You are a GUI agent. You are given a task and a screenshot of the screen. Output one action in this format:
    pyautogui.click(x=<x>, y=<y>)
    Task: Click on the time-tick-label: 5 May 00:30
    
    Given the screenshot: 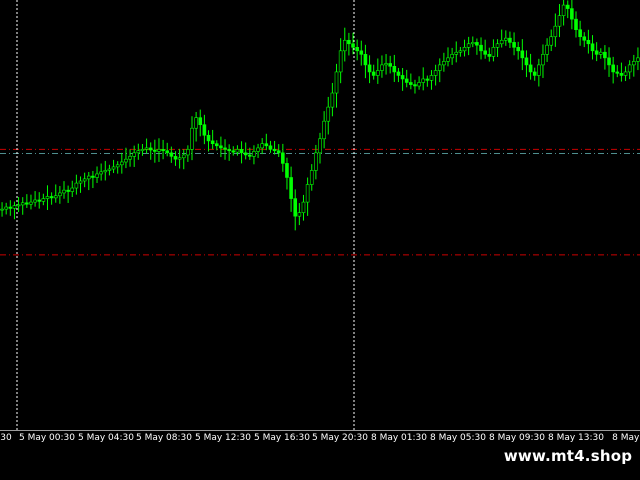 What is the action you would take?
    pyautogui.click(x=47, y=438)
    